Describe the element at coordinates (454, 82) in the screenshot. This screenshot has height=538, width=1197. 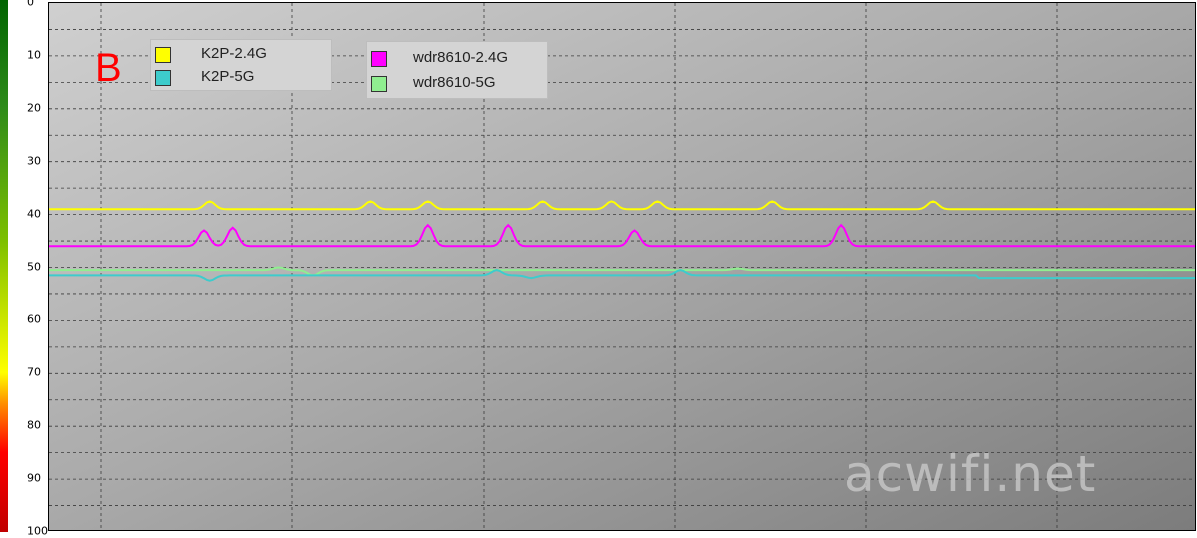
I see `legend-label: wdr8610-5G` at that location.